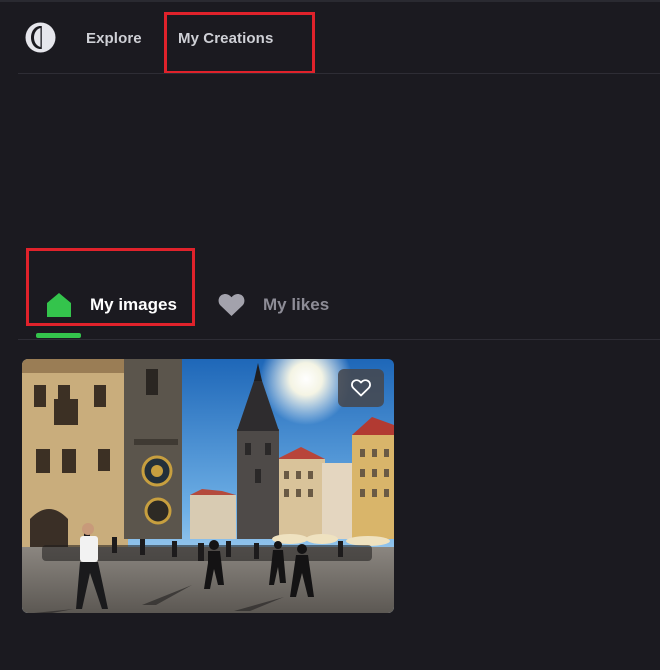 The width and height of the screenshot is (660, 670). Describe the element at coordinates (59, 305) in the screenshot. I see `home-icon` at that location.